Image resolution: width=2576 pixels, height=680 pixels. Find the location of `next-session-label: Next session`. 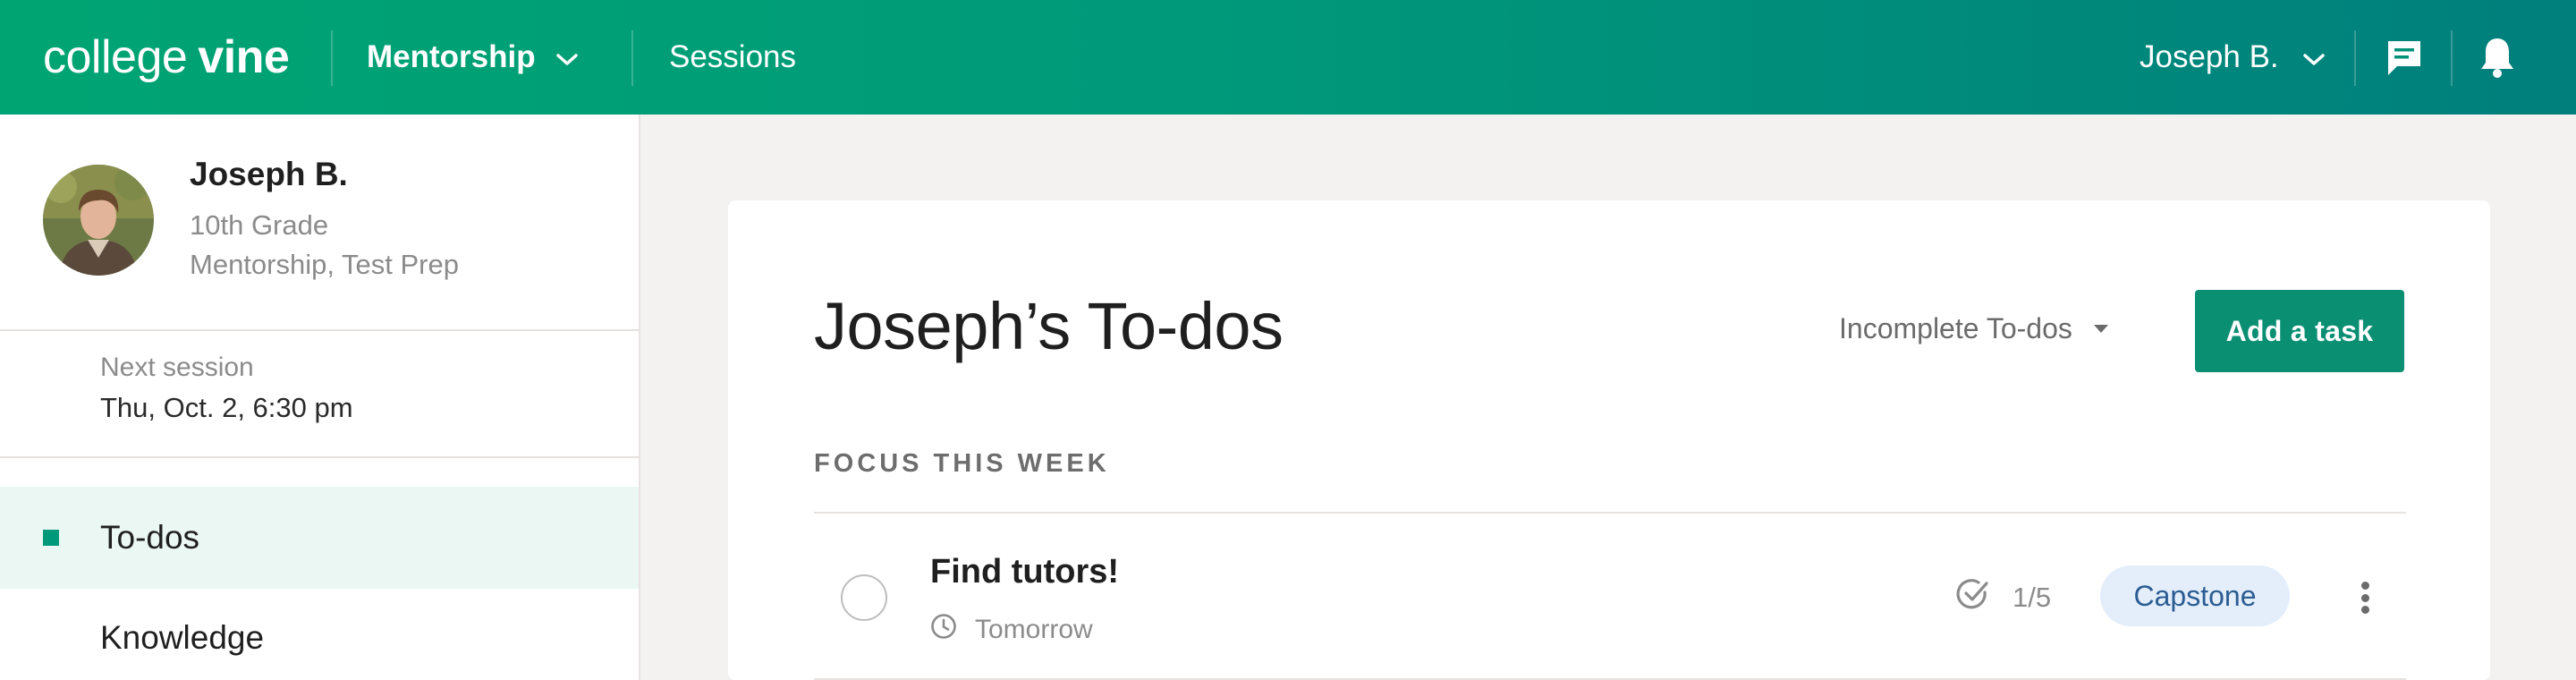

next-session-label: Next session is located at coordinates (177, 367).